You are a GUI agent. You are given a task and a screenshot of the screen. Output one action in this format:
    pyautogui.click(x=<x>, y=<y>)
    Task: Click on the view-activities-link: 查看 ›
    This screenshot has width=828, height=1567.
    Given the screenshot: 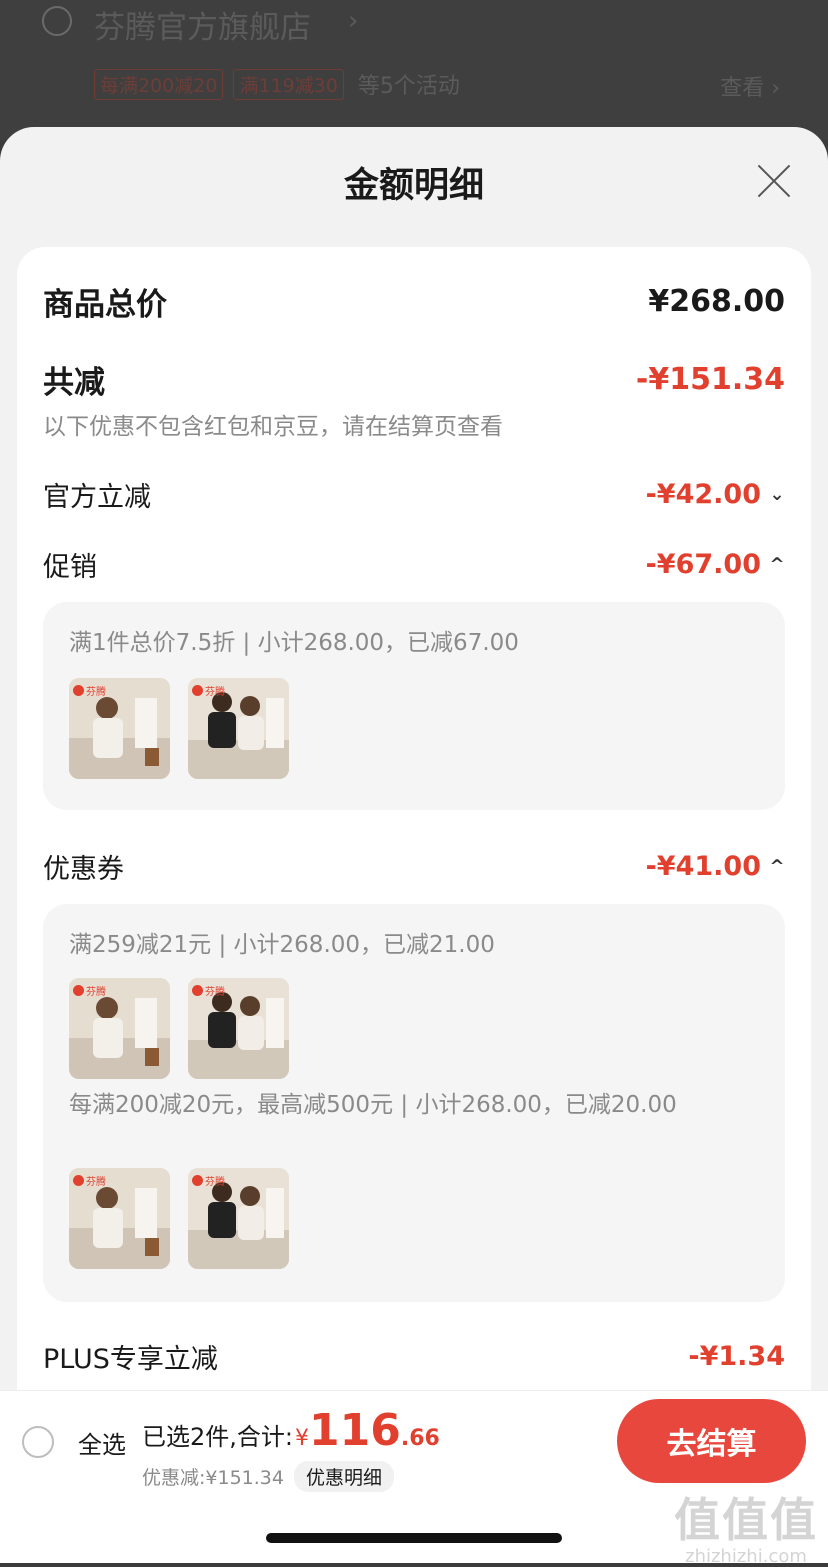 What is the action you would take?
    pyautogui.click(x=750, y=86)
    